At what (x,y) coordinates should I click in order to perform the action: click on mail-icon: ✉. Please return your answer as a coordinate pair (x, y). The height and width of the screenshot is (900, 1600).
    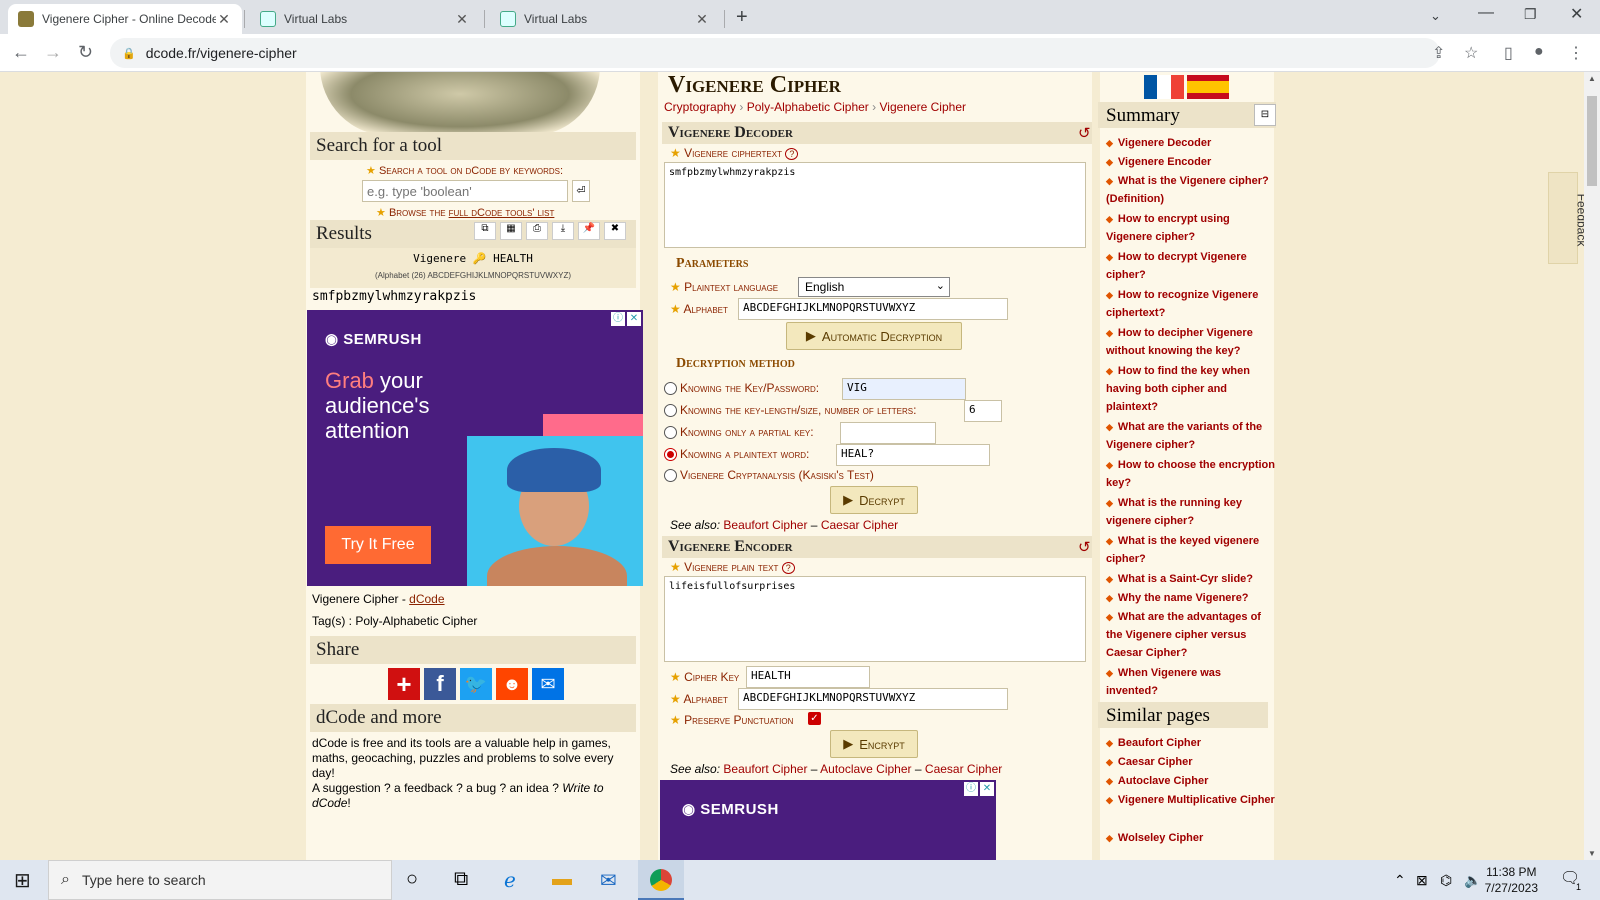
    Looking at the image, I should click on (608, 880).